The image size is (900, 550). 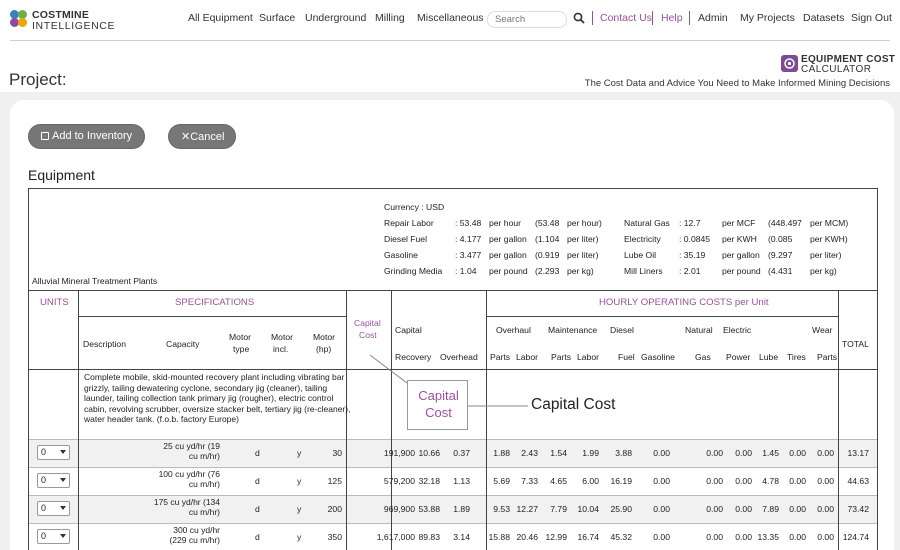 I want to click on calculator-badge-icon, so click(x=789, y=63).